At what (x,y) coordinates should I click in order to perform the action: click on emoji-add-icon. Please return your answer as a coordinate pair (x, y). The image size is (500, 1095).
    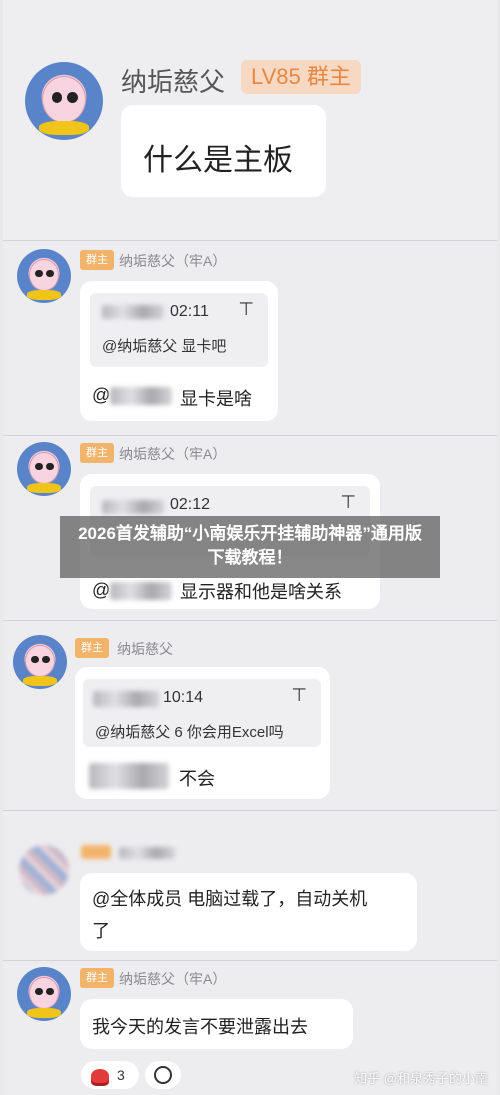
    Looking at the image, I should click on (163, 1075).